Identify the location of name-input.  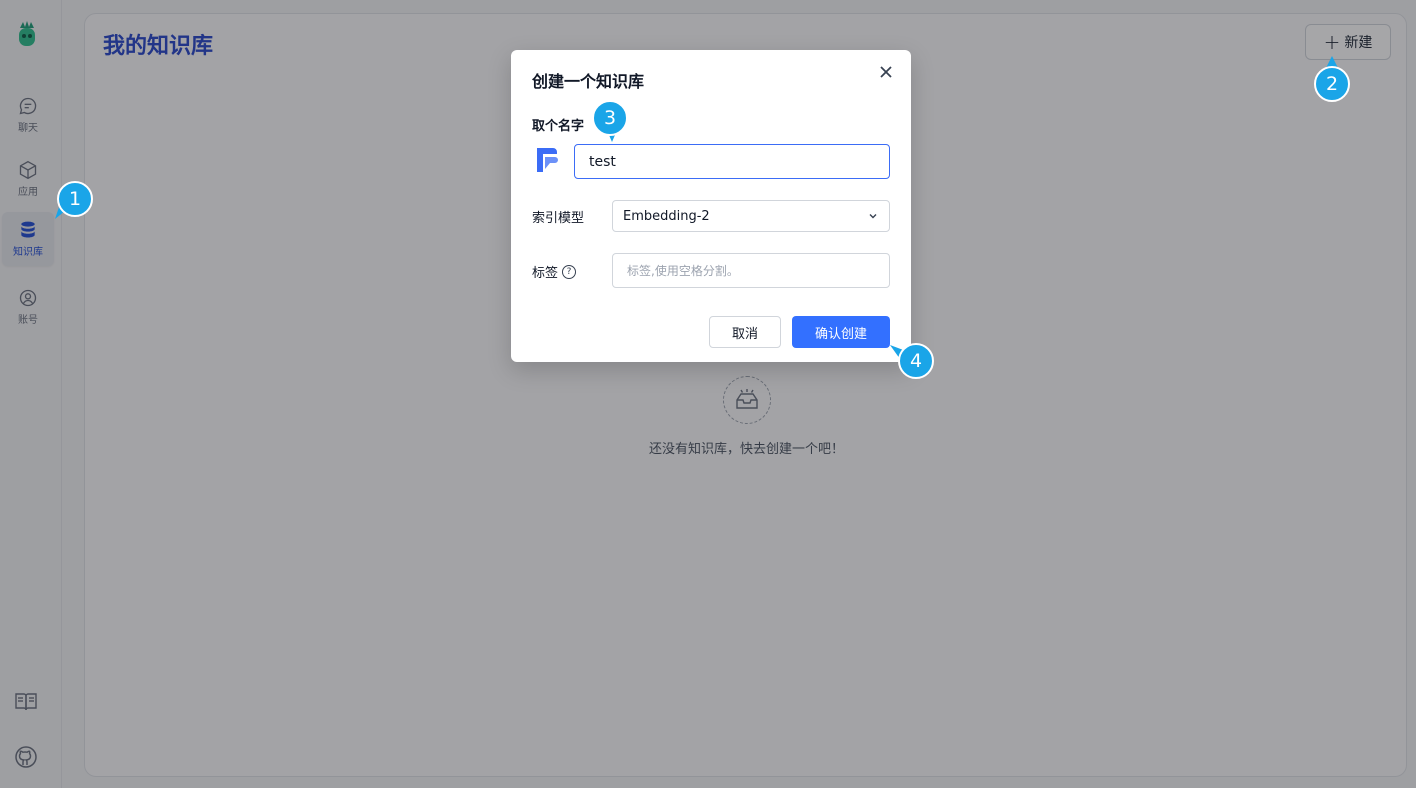
(732, 161).